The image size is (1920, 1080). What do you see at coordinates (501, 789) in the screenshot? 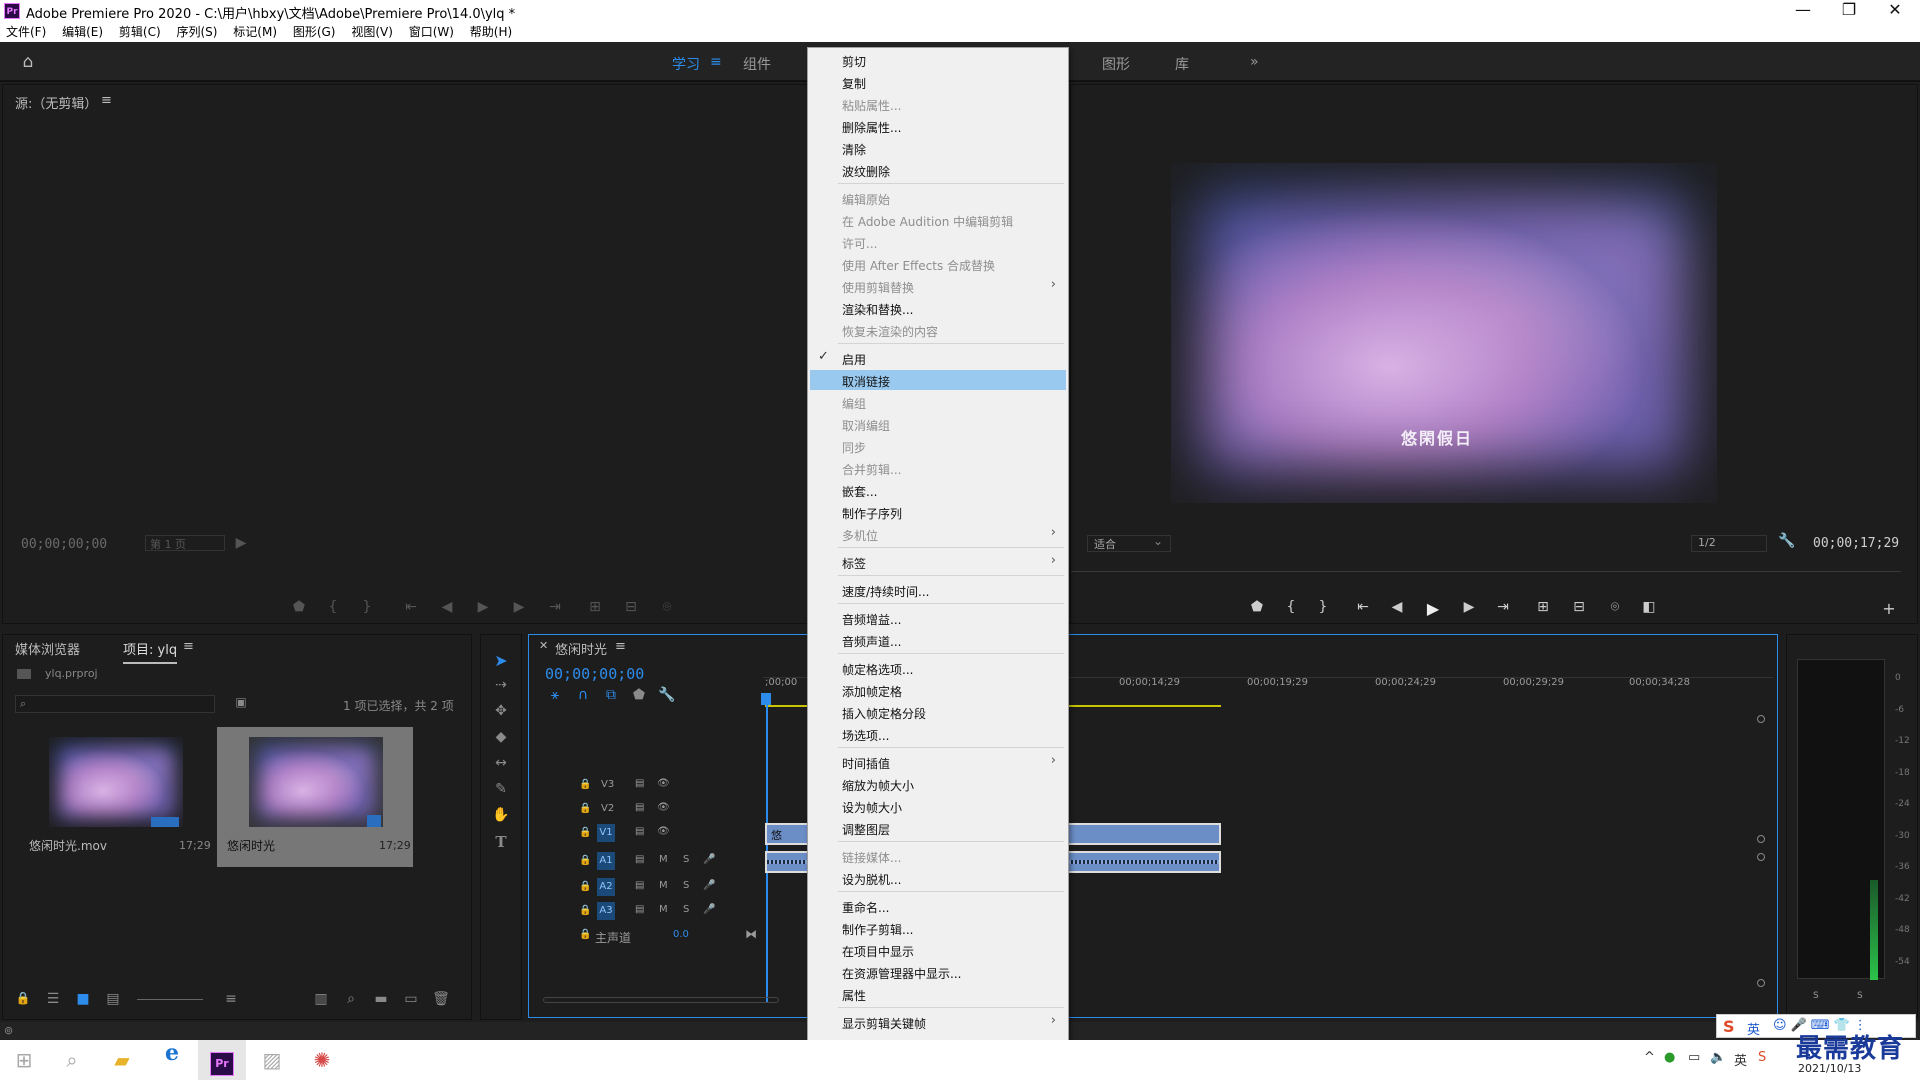
I see `pen-tool-icon: ✎` at bounding box center [501, 789].